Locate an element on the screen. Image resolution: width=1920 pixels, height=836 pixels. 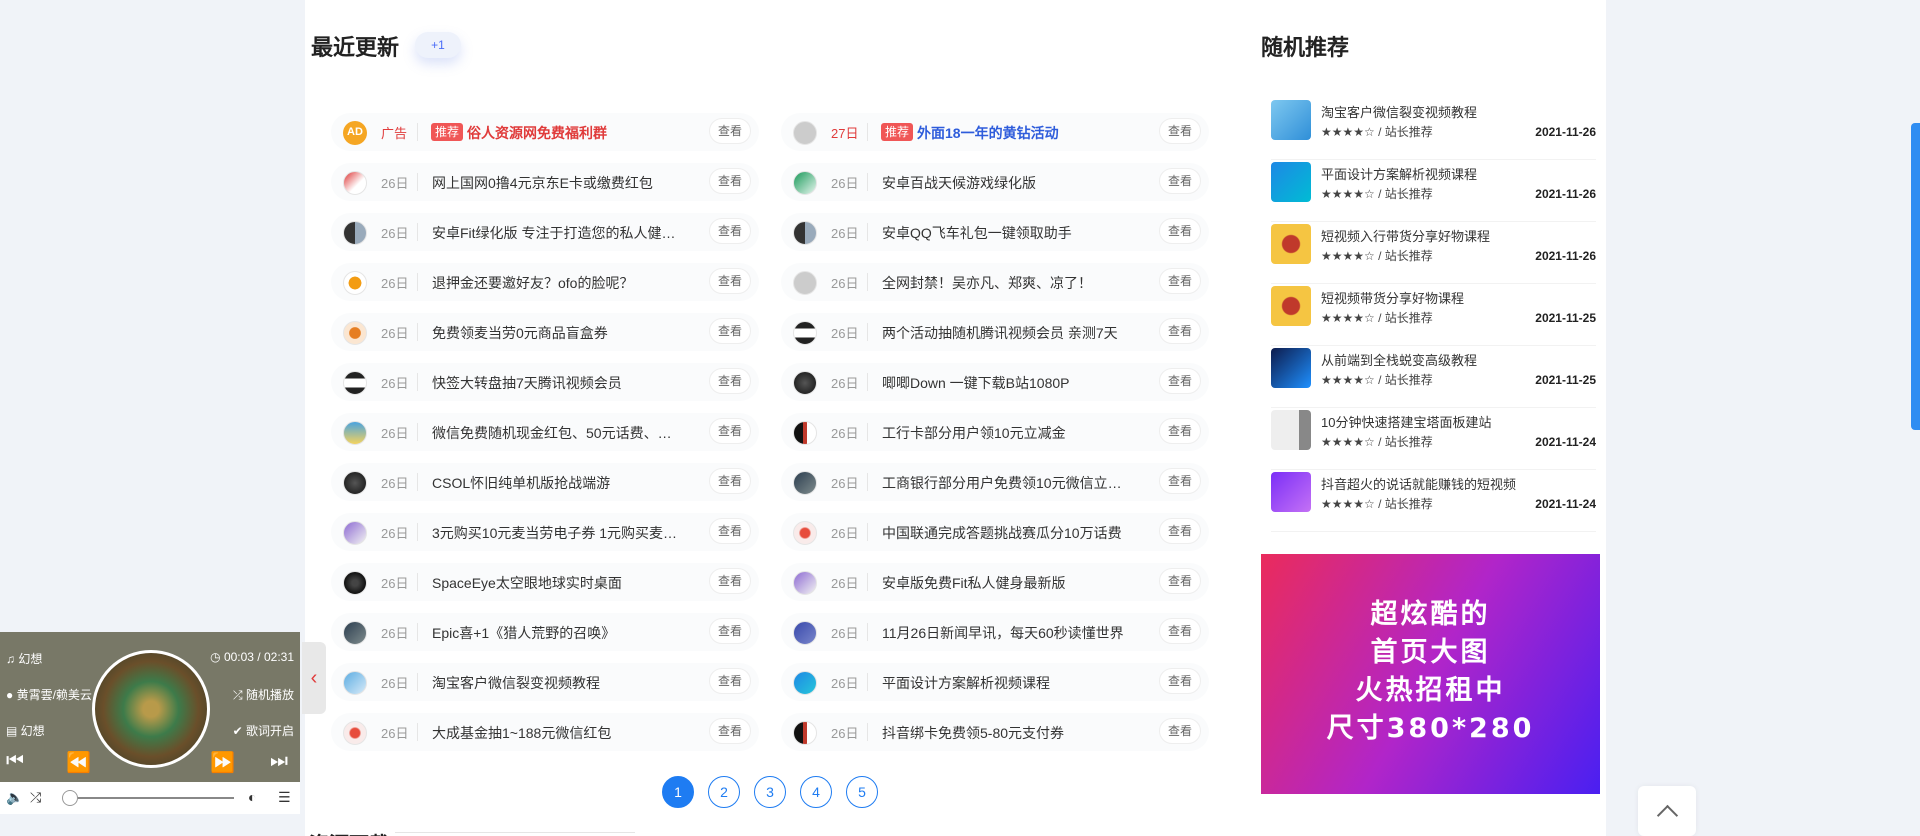
list-item: 26日 唧唧Down 一键下载B站1080P 查看 is located at coordinates (995, 385).